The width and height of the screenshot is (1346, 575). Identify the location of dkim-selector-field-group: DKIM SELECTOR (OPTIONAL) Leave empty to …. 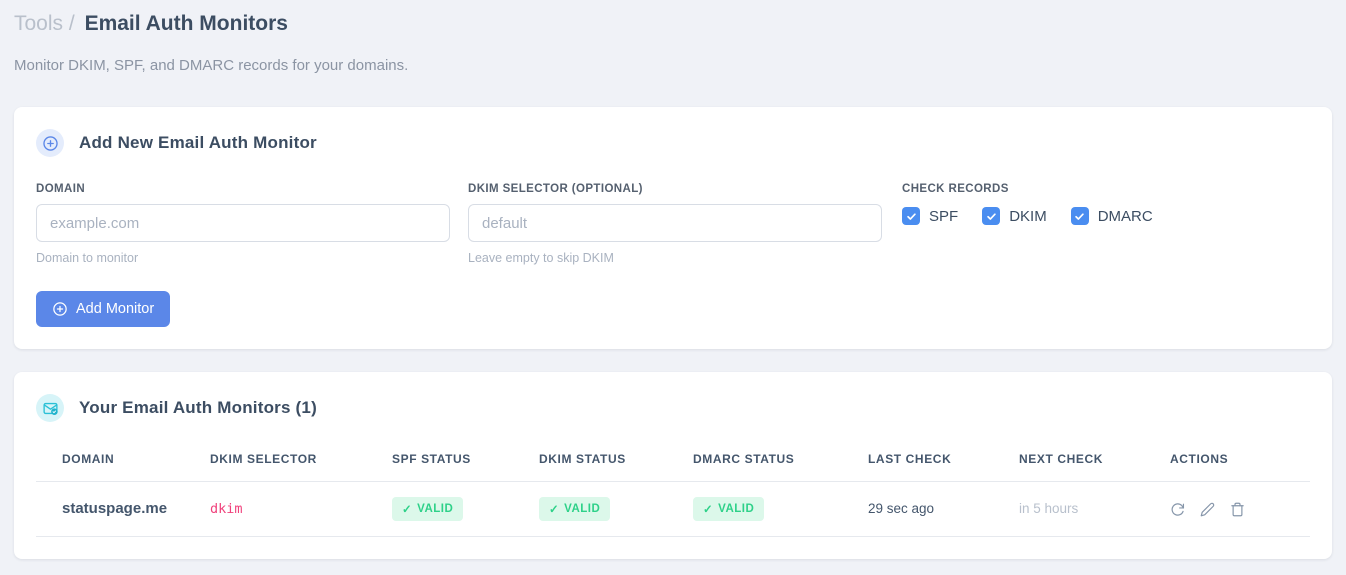
(675, 224).